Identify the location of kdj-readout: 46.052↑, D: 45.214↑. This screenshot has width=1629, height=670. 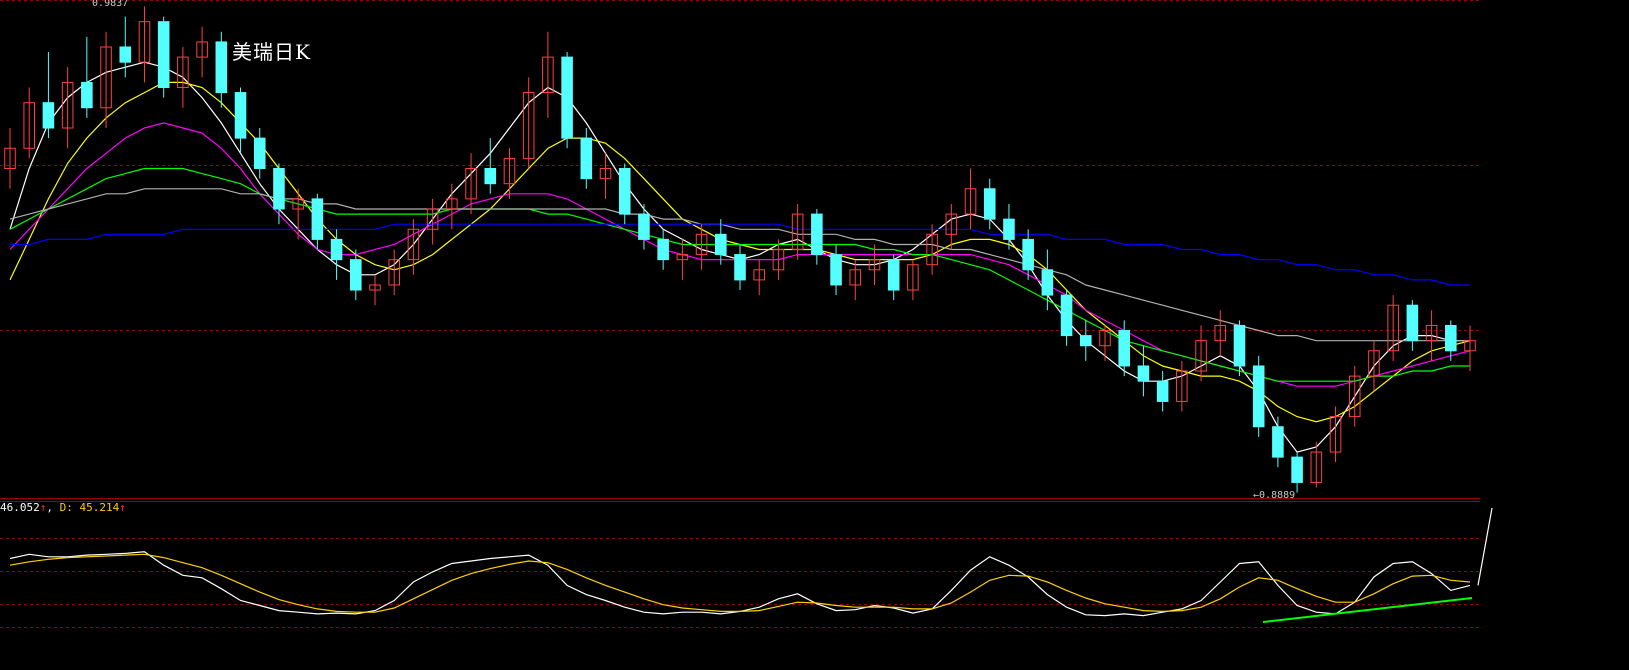
(63, 507).